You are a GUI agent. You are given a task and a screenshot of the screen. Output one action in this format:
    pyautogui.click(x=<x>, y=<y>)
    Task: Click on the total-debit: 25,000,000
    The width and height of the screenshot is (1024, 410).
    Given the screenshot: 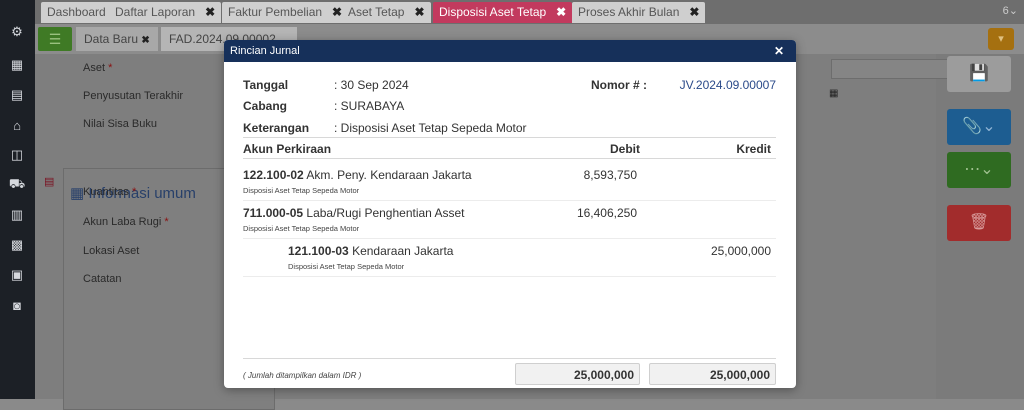 What is the action you would take?
    pyautogui.click(x=577, y=374)
    